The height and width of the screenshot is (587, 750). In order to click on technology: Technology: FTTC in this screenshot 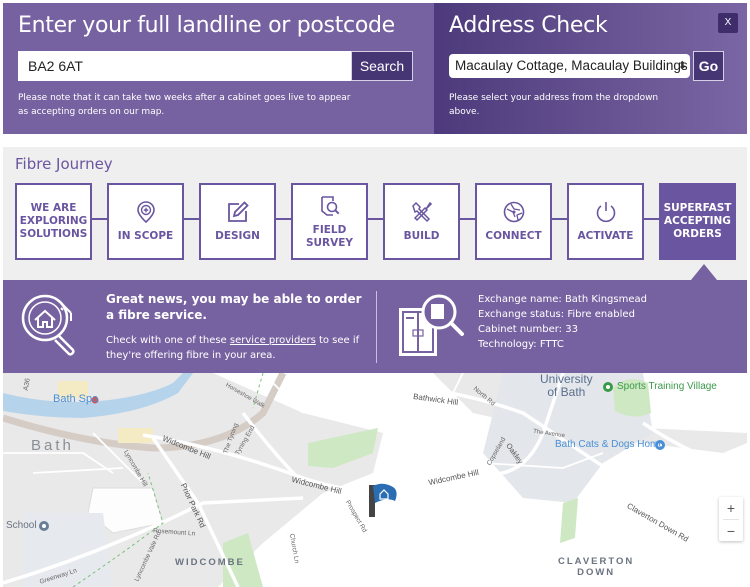, I will do `click(521, 344)`.